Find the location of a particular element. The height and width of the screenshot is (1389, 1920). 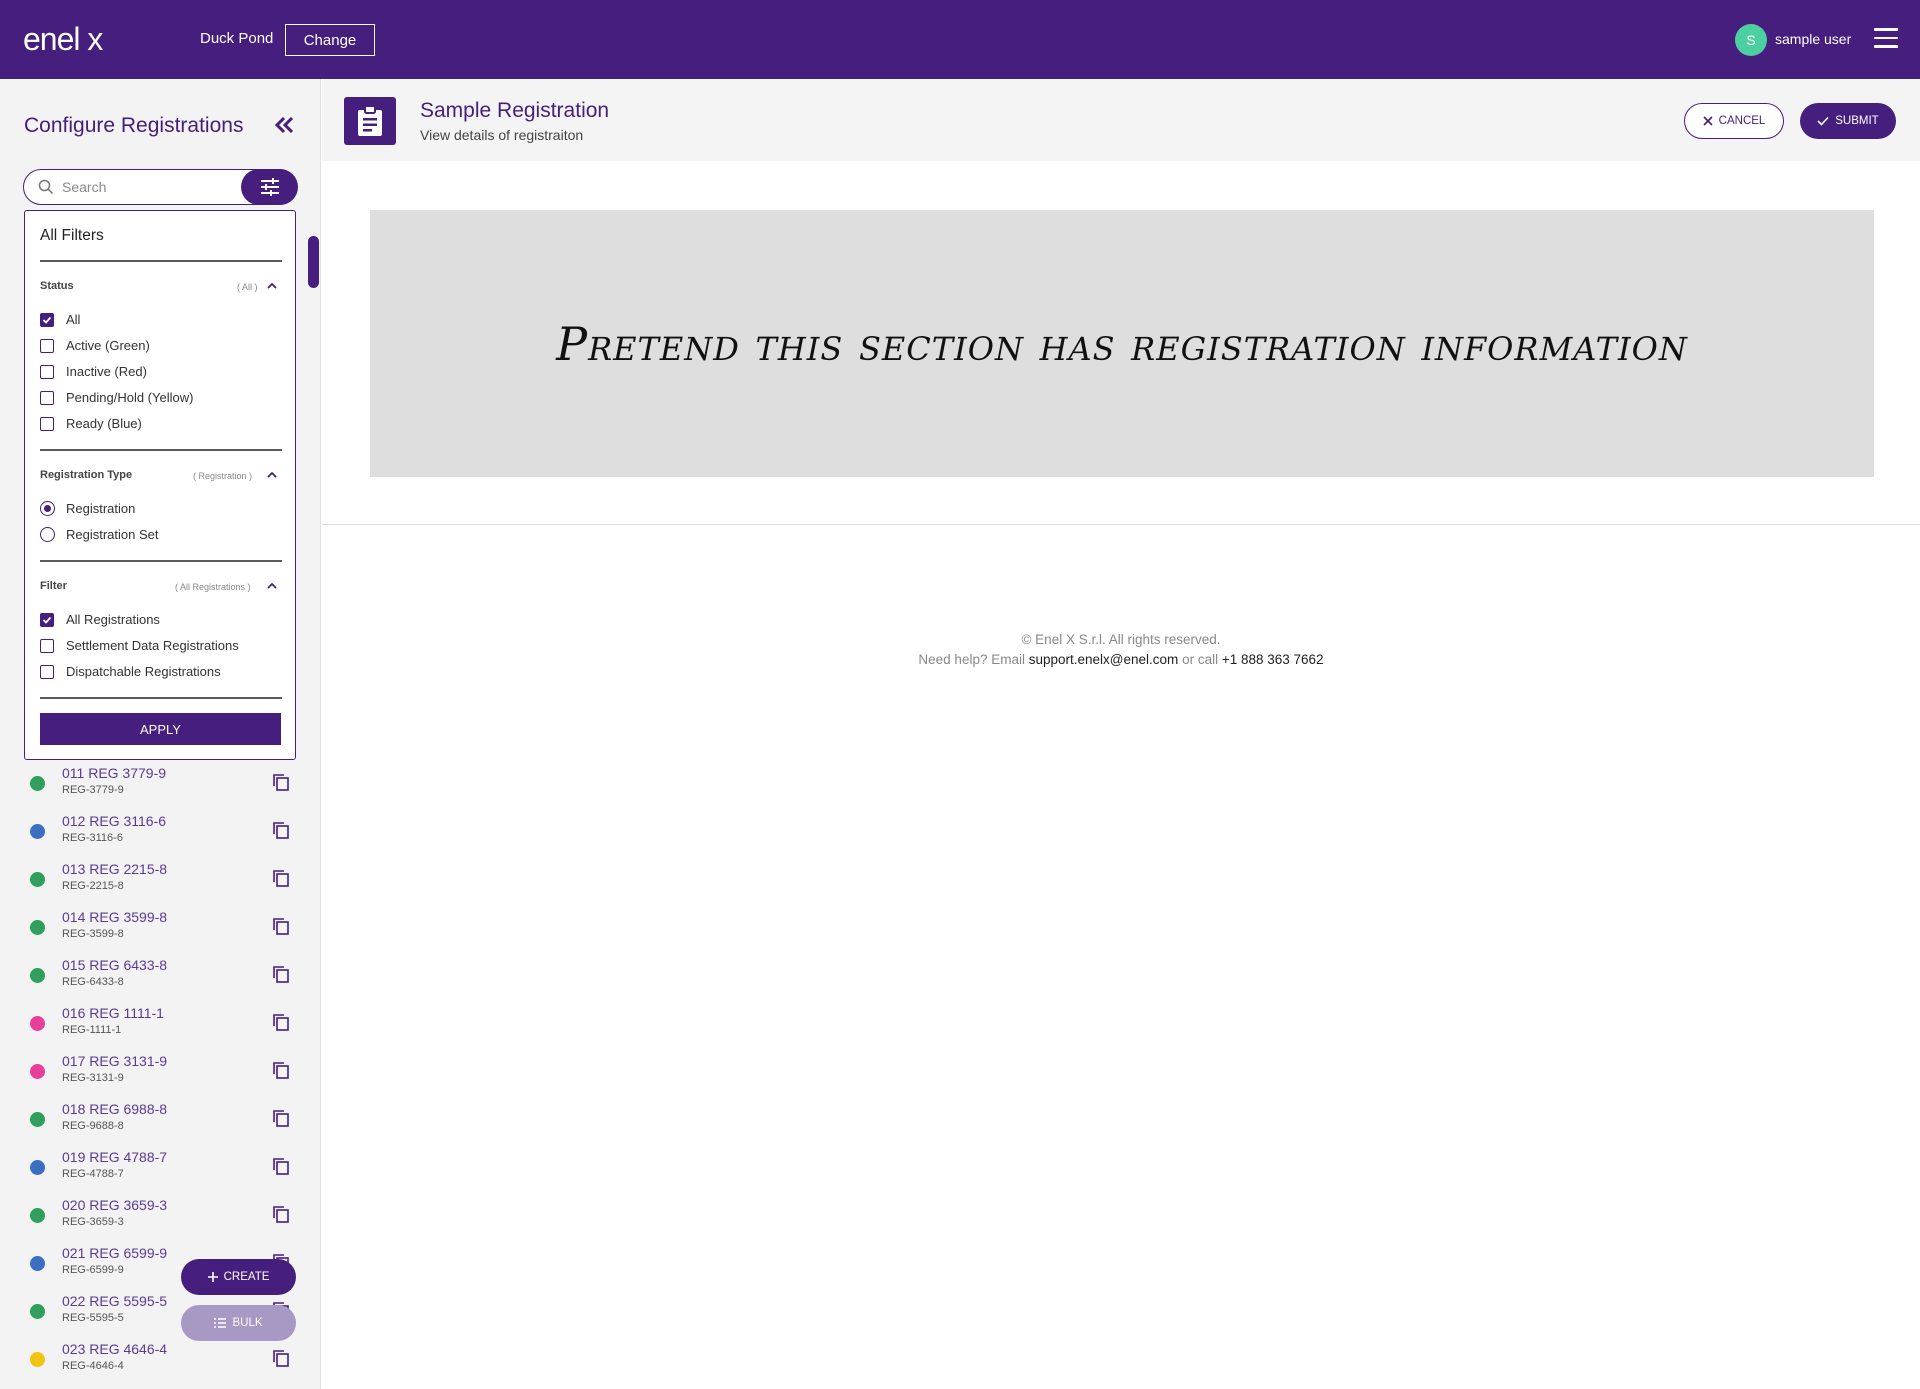

list-item: 018 REG 6988-8 REG-9688-8 is located at coordinates (154, 1121).